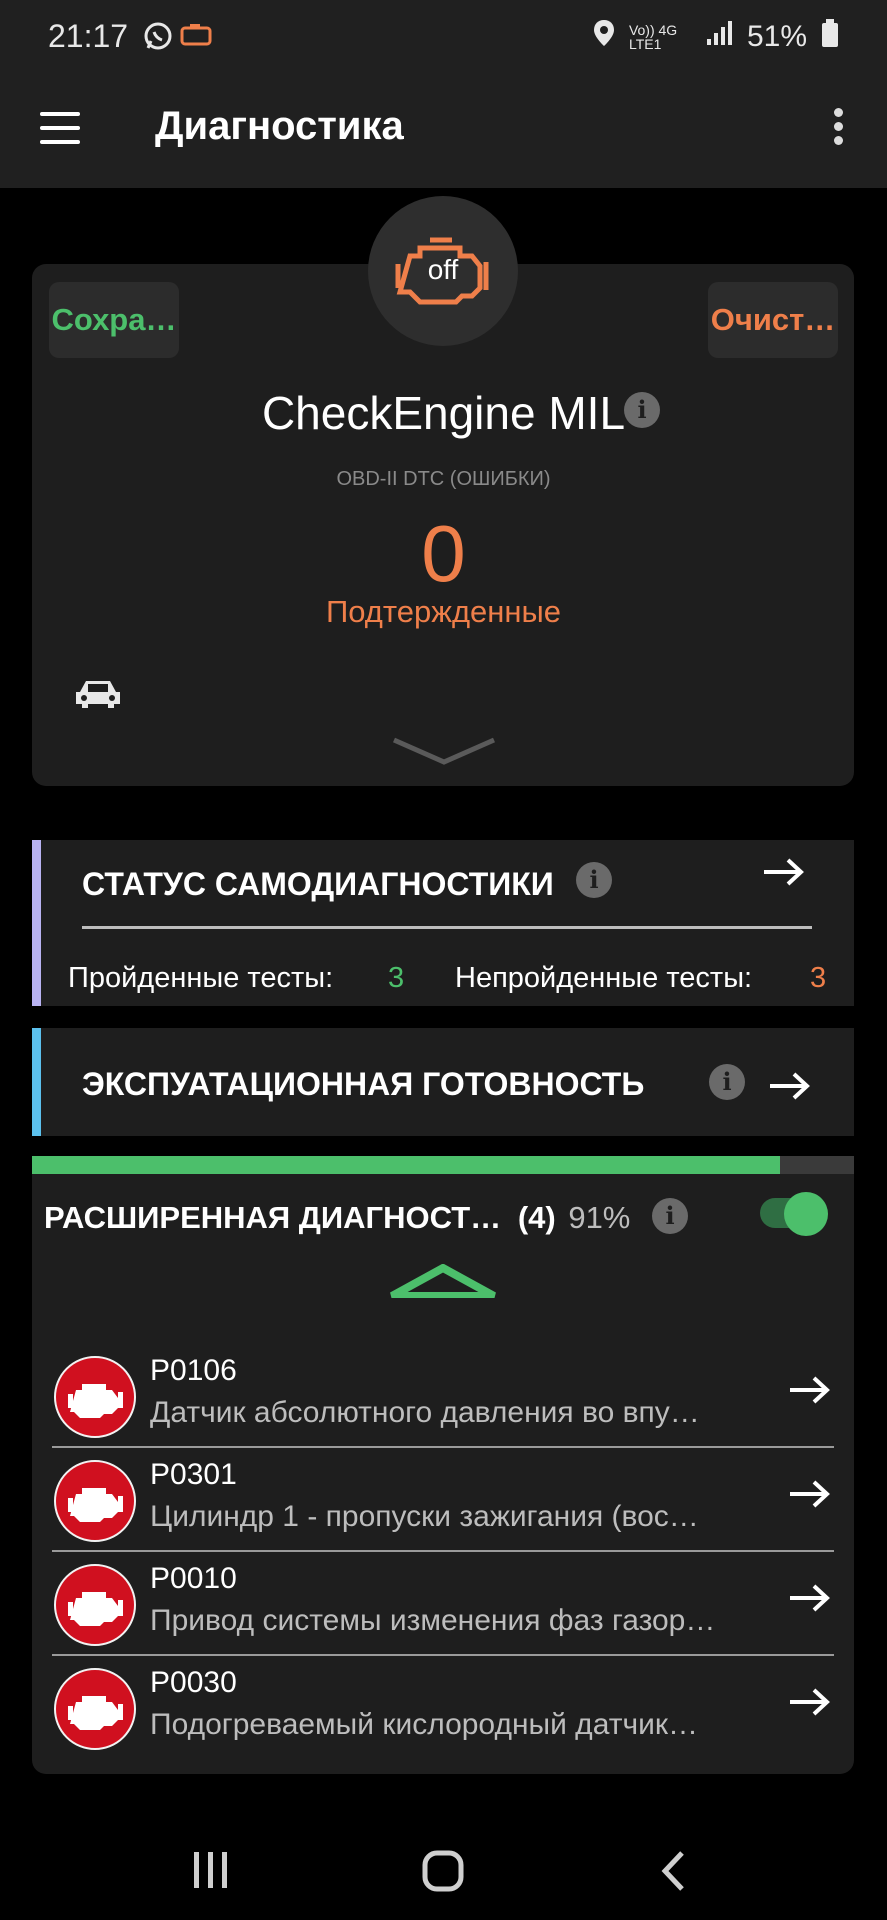 Image resolution: width=887 pixels, height=1920 pixels. I want to click on dtc-count: 0, so click(443, 553).